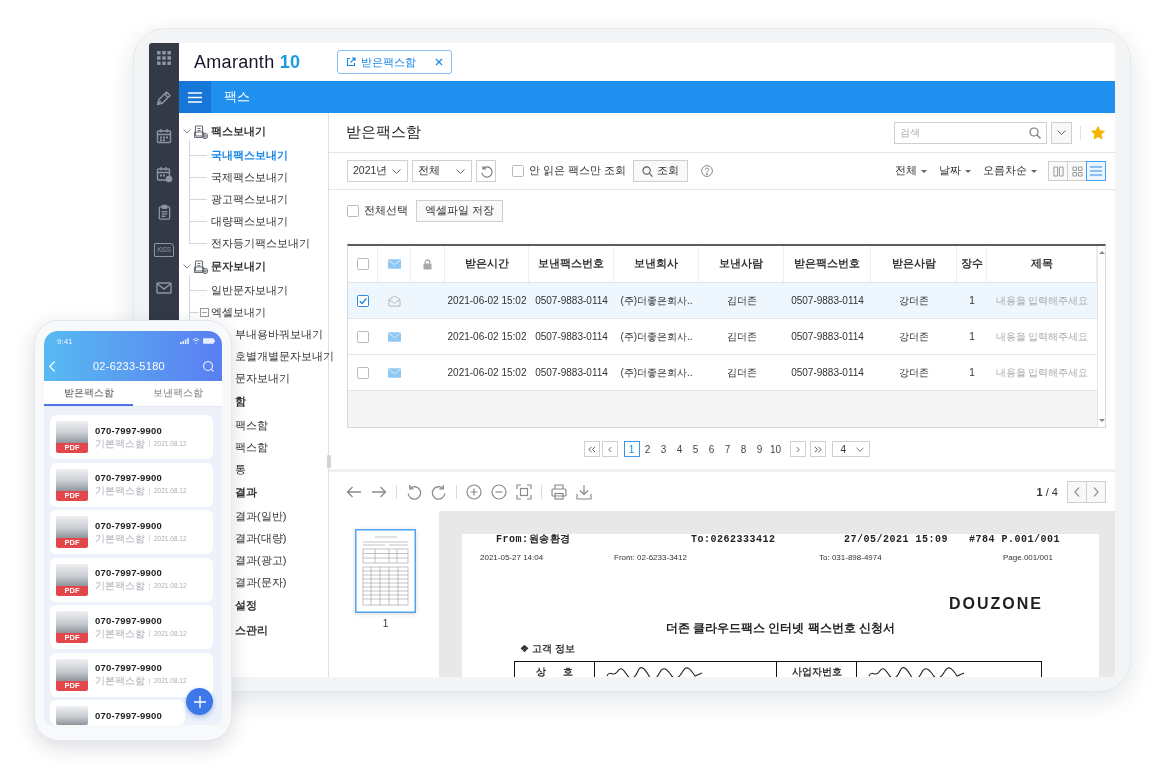  I want to click on menu-icon, so click(195, 97).